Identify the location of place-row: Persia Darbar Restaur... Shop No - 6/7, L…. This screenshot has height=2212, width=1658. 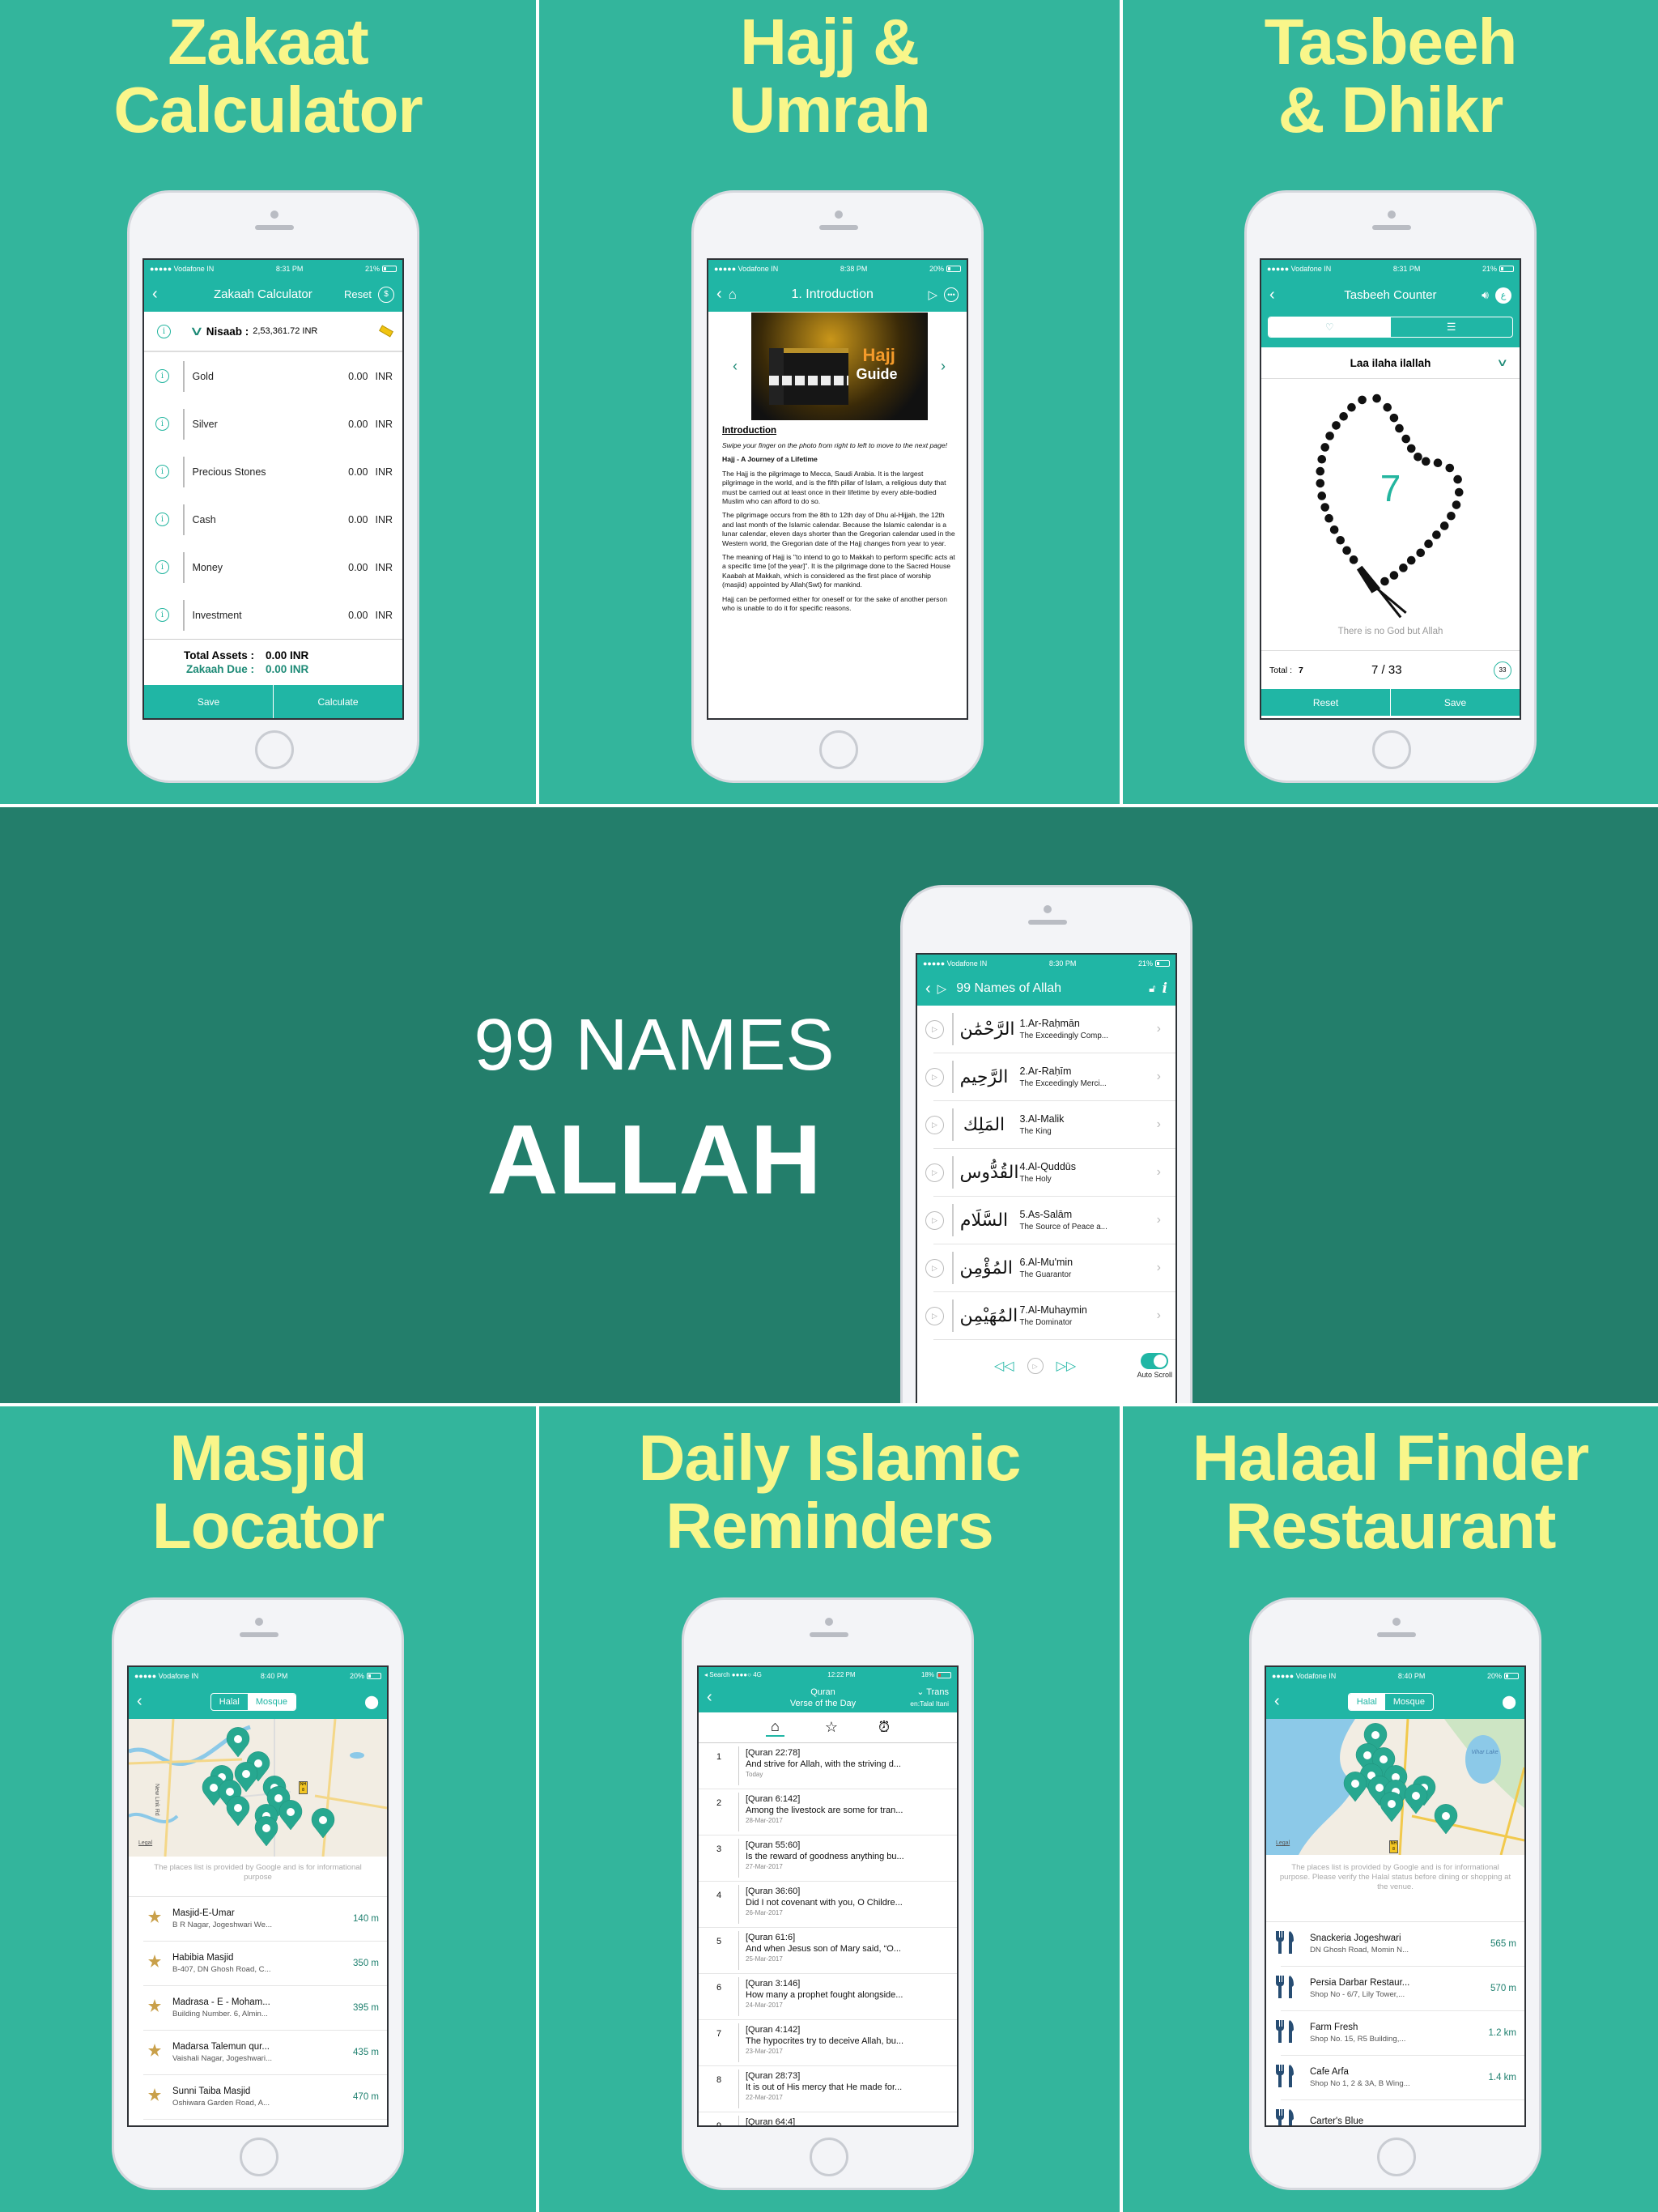
(1400, 1989).